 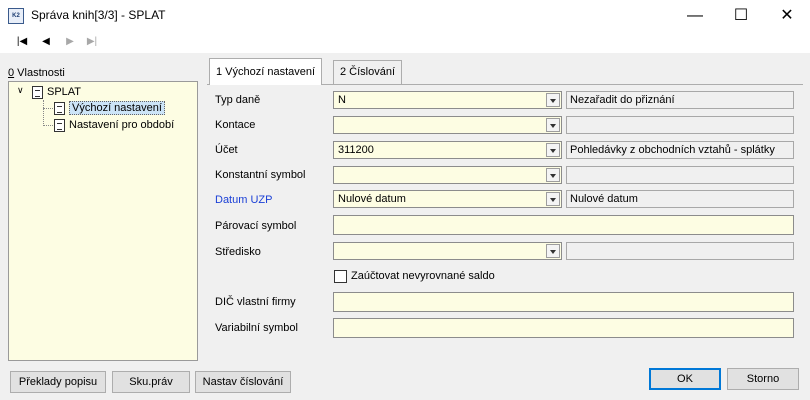 What do you see at coordinates (117, 108) in the screenshot?
I see `tree-item-label: Výchozí nastavení` at bounding box center [117, 108].